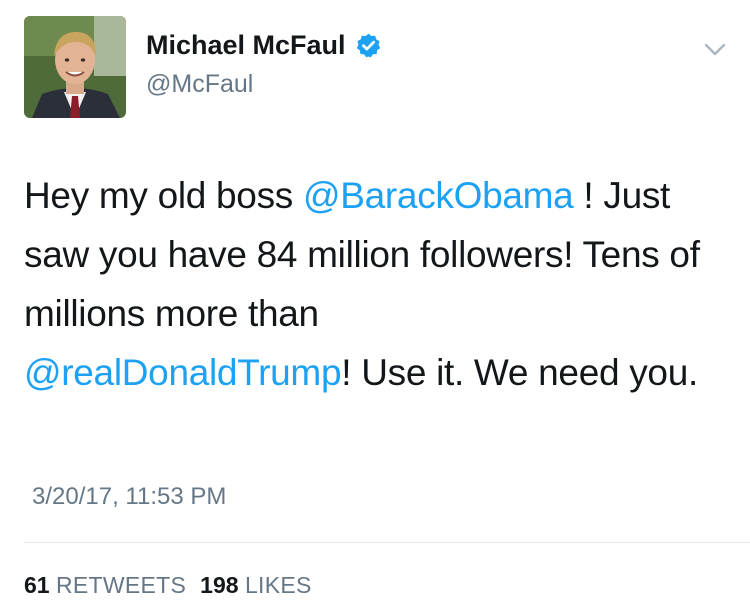  I want to click on author-display-name: Michael McFaul, so click(246, 45).